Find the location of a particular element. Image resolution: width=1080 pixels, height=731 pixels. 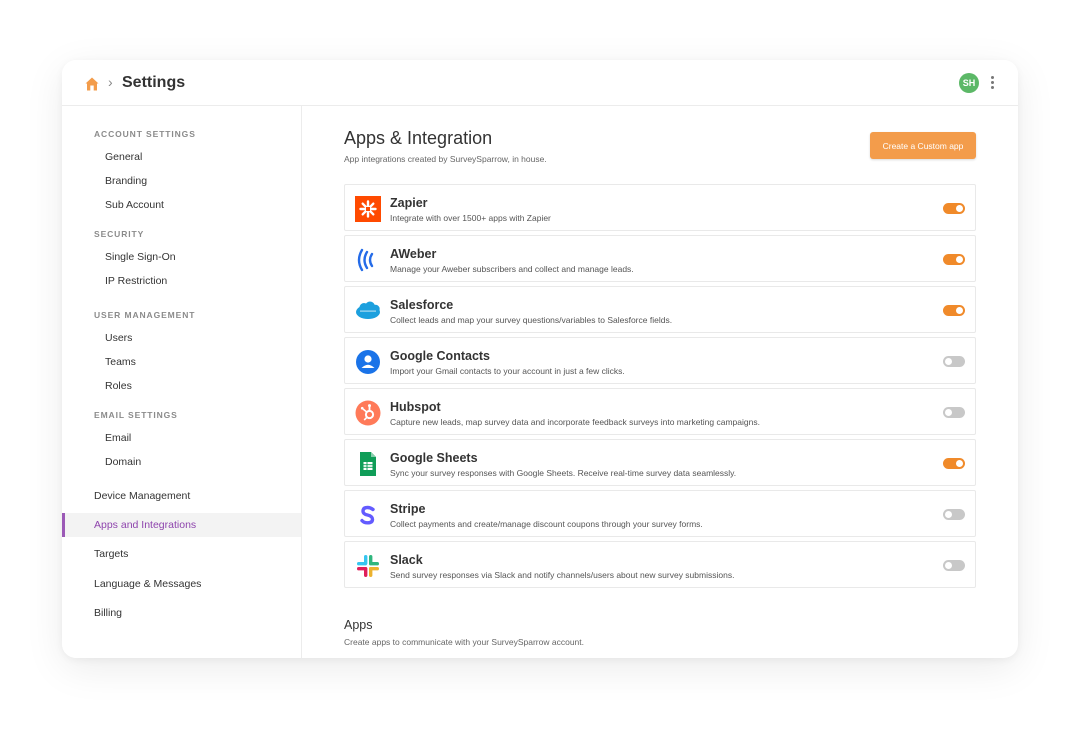

integration-name: AWeber is located at coordinates (413, 254).